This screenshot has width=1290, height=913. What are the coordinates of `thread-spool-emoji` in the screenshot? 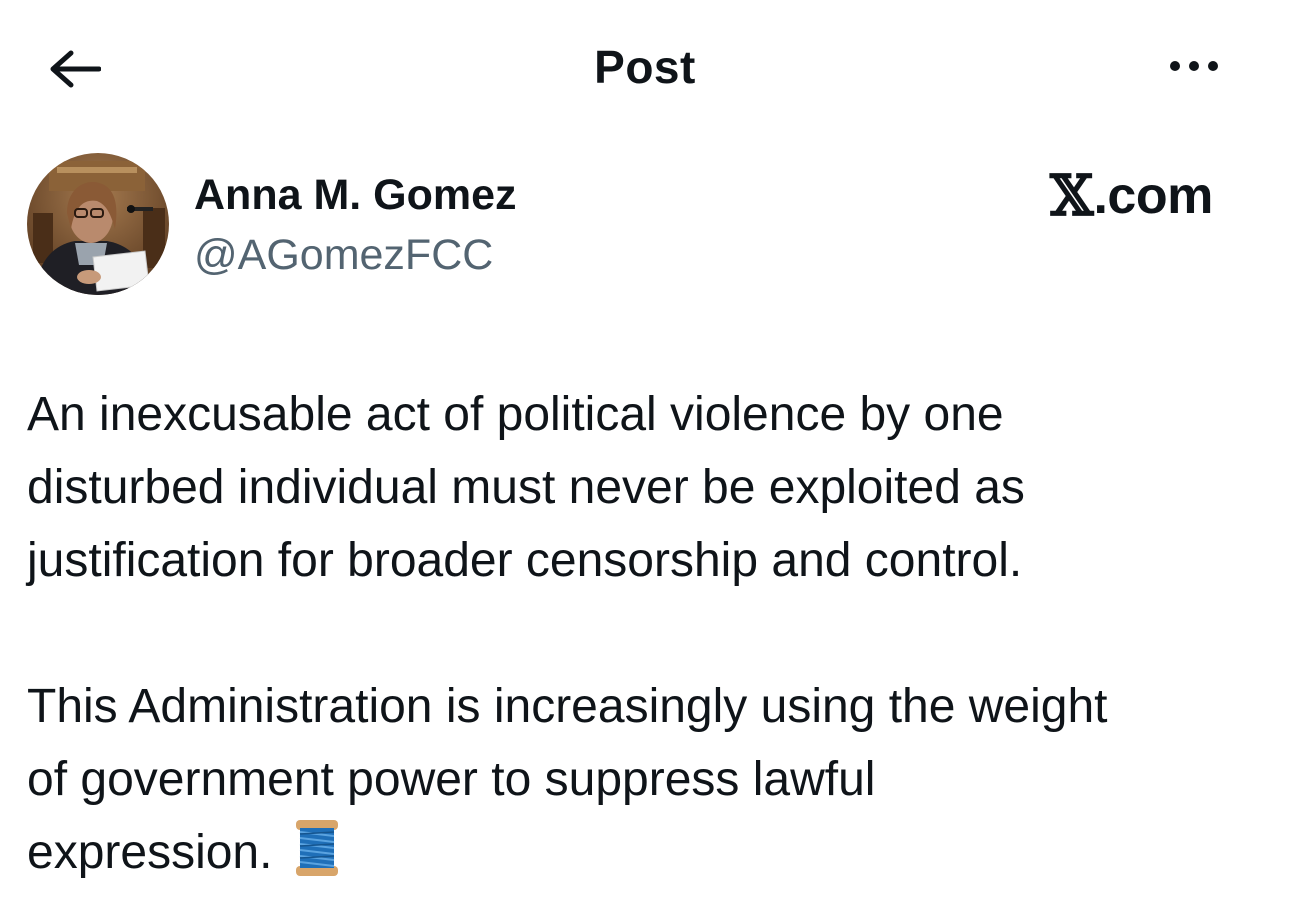 It's located at (317, 848).